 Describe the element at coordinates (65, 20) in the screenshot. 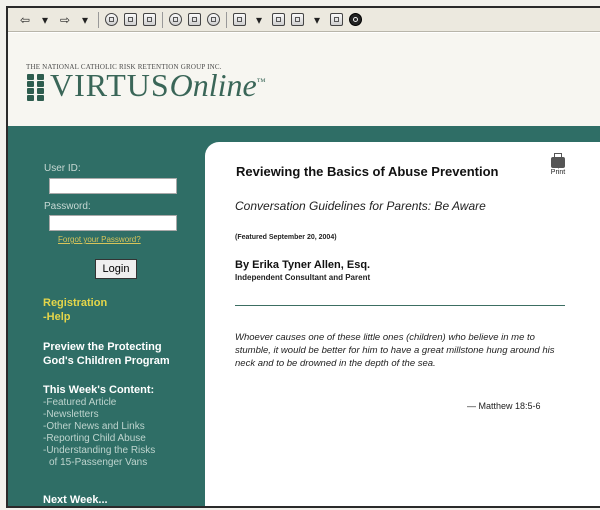

I see `forward-arrow-icon: ⇨` at that location.